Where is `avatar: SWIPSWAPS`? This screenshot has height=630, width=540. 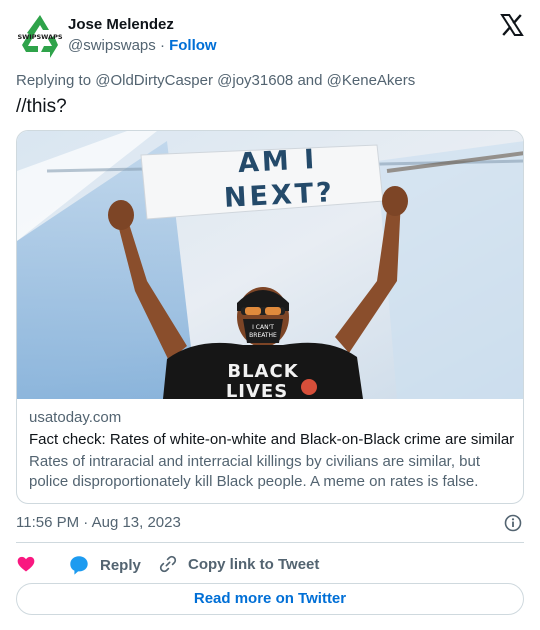
avatar: SWIPSWAPS is located at coordinates (40, 36).